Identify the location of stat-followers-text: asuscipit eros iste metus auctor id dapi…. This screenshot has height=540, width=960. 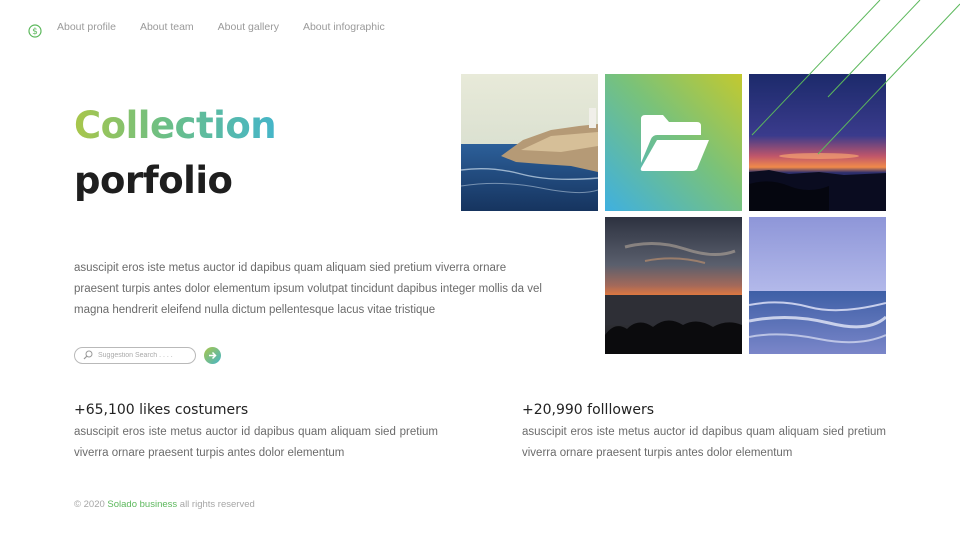
(704, 442).